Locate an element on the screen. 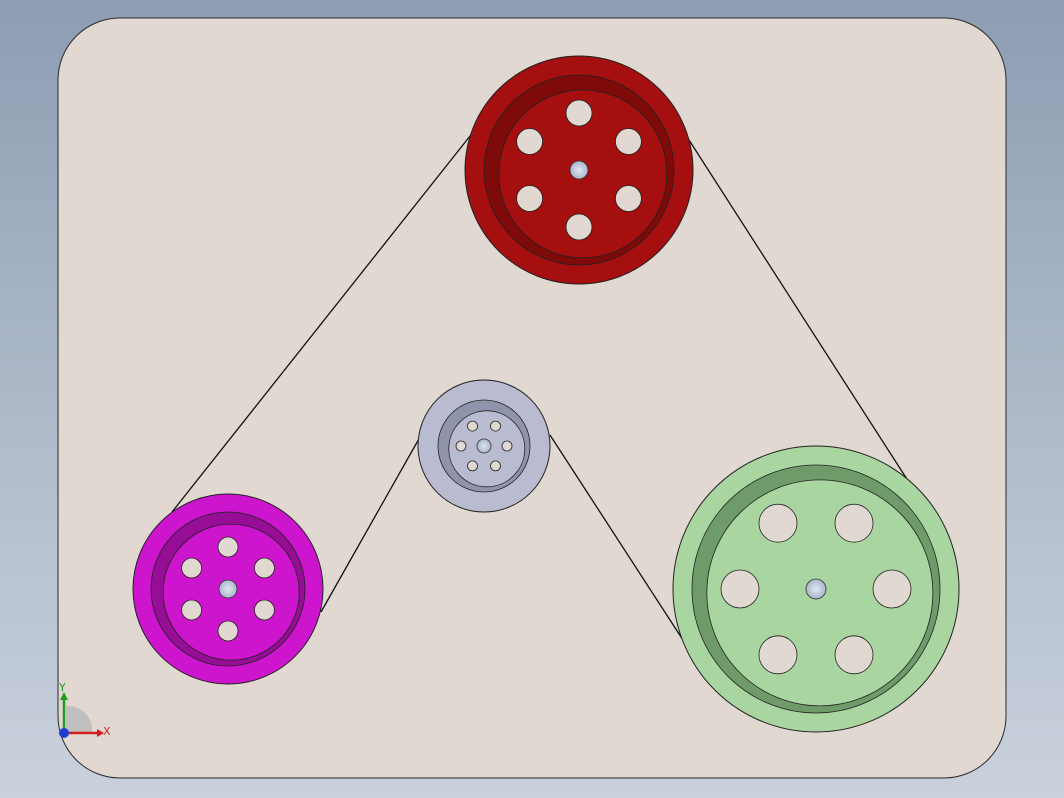 The height and width of the screenshot is (798, 1064). pulley-magenta is located at coordinates (228, 589).